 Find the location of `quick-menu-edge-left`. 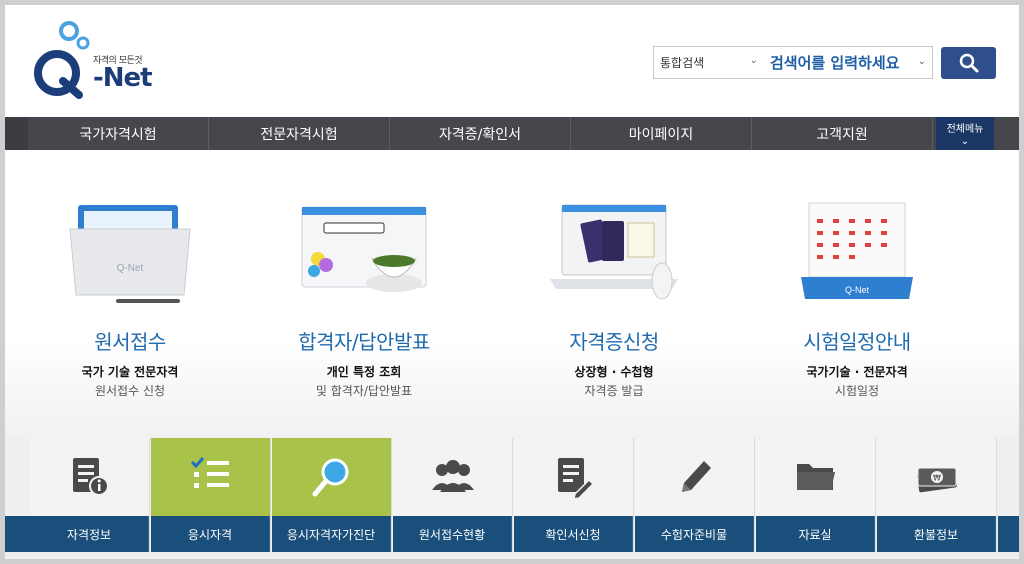

quick-menu-edge-left is located at coordinates (17, 495).